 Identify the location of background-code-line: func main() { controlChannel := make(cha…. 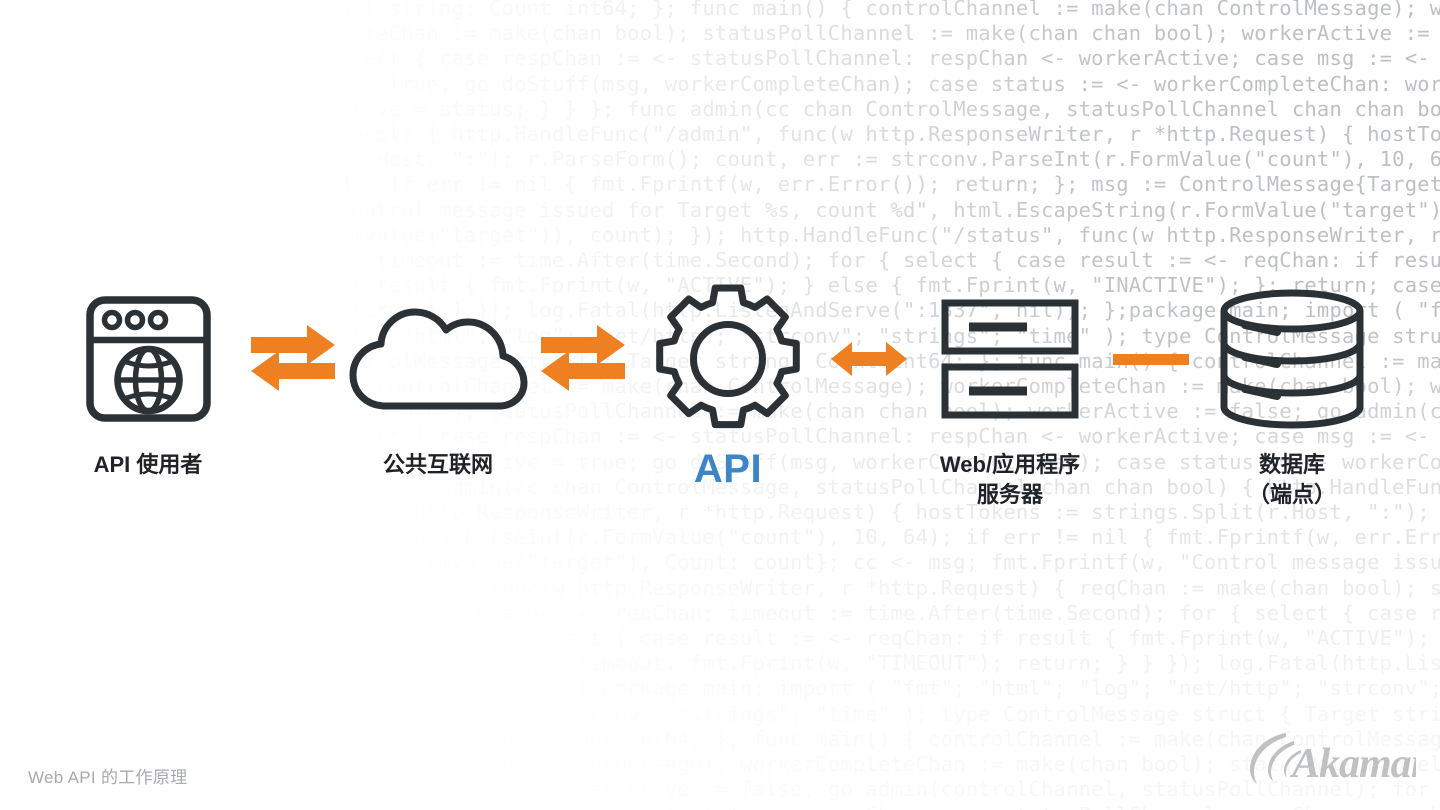
(720, 764).